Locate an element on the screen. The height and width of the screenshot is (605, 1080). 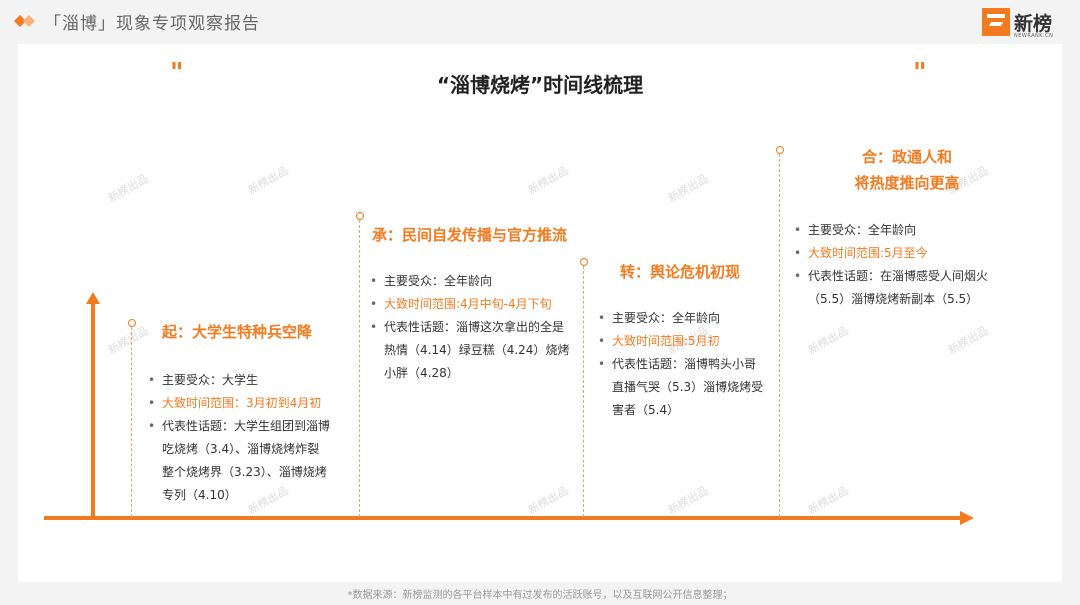
horizontal-axis is located at coordinates (504, 518).